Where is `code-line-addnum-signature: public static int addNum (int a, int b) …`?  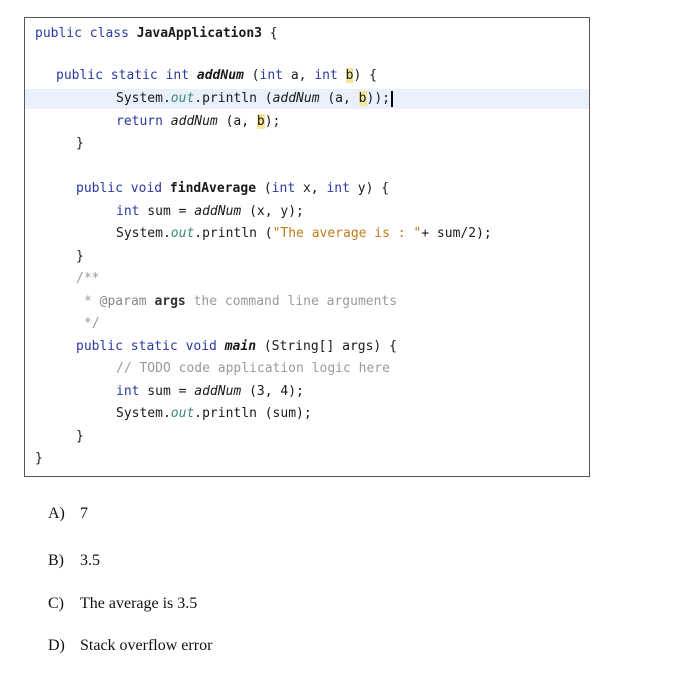
code-line-addnum-signature: public static int addNum (int a, int b) … is located at coordinates (307, 76).